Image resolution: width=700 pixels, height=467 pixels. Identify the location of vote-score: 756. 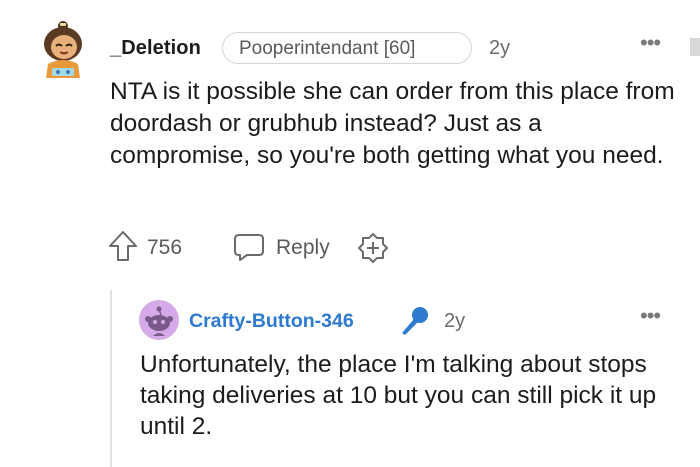
(165, 247).